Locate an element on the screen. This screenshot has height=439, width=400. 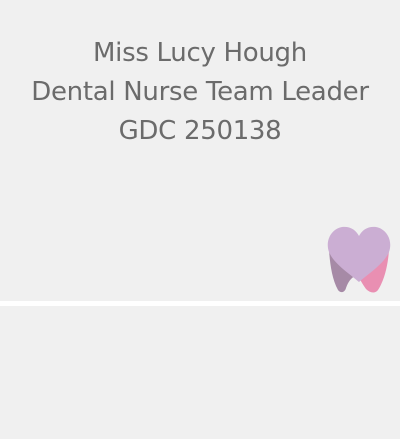
profile-name: Miss Lucy Hough is located at coordinates (200, 53).